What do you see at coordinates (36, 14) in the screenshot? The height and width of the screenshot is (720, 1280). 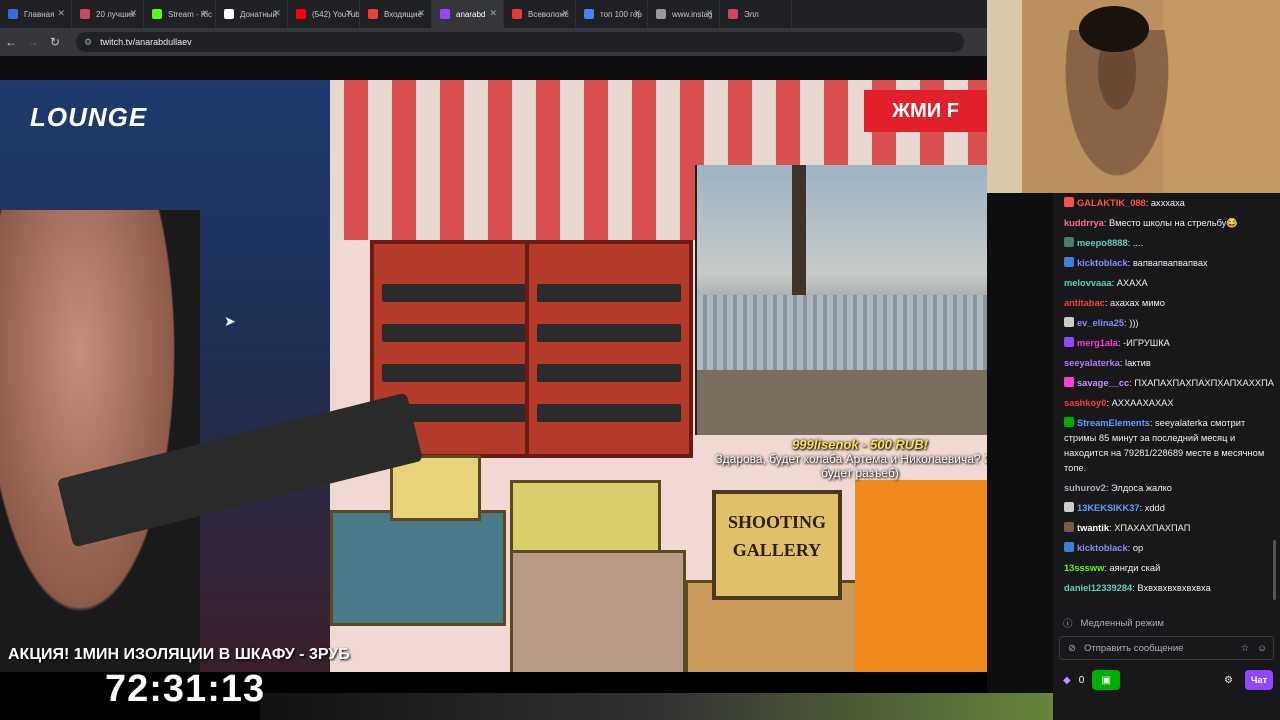 I see `browser-tab: Главная ✕` at bounding box center [36, 14].